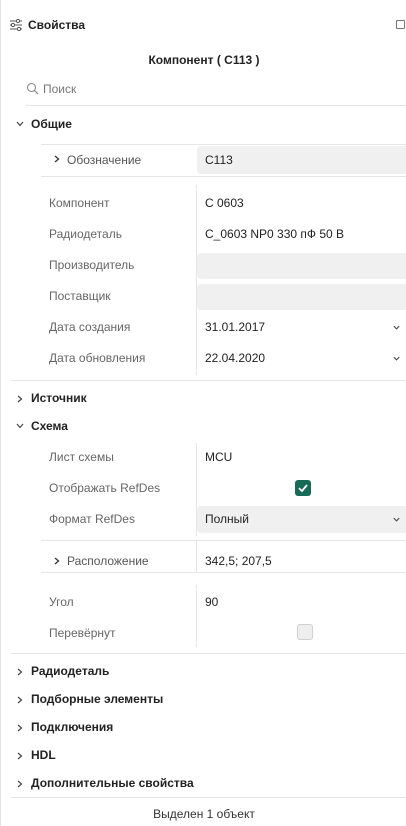 The height and width of the screenshot is (826, 406). What do you see at coordinates (204, 60) in the screenshot?
I see `component-title: Компонент ( C113 )` at bounding box center [204, 60].